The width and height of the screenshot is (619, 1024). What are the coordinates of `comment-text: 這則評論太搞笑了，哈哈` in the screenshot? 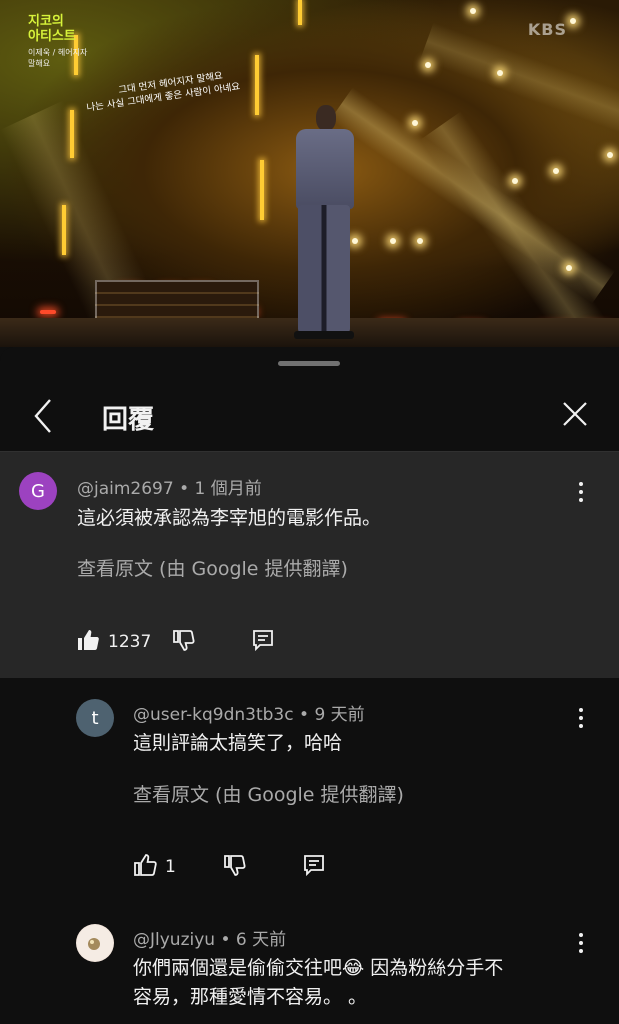 It's located at (238, 743).